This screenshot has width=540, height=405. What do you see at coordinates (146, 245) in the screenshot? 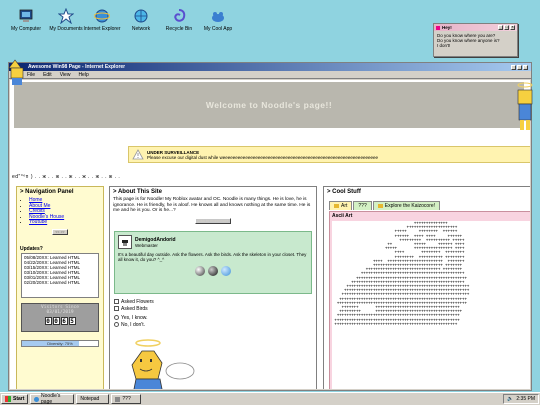
I see `profile-role: Webmaster` at bounding box center [146, 245].